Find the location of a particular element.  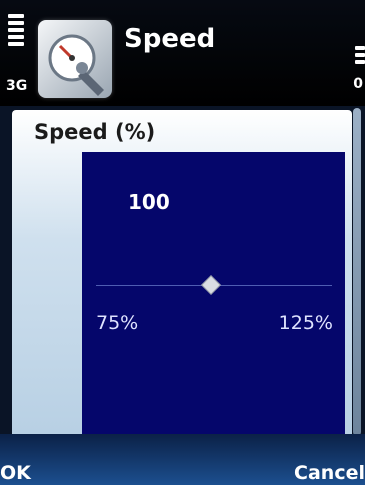

slider-min-label: 75% is located at coordinates (117, 323).